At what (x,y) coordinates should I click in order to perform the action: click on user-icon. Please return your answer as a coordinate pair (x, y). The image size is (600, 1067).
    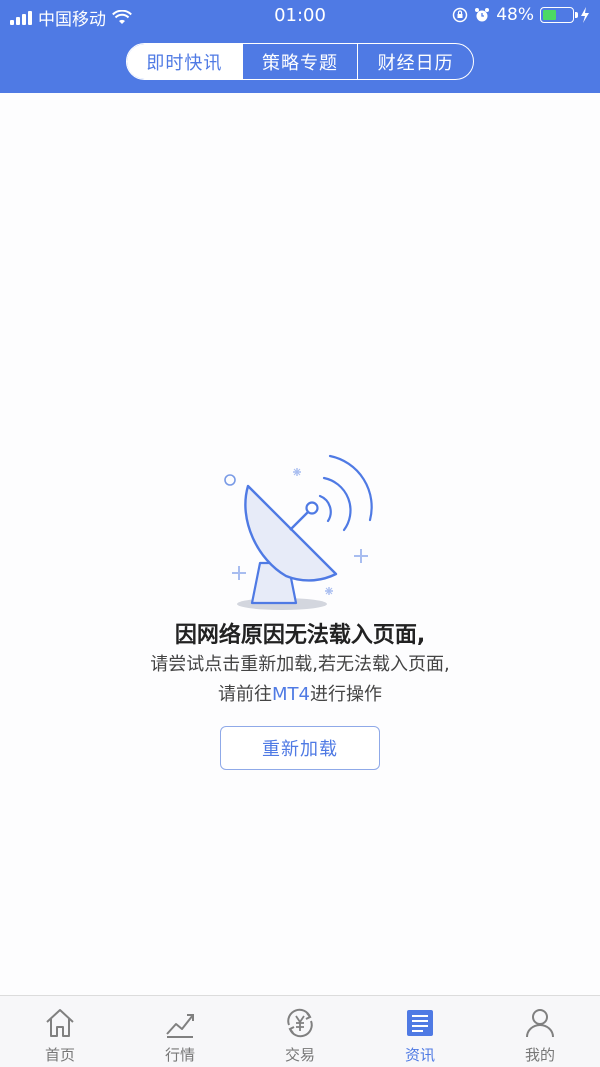
    Looking at the image, I should click on (540, 1023).